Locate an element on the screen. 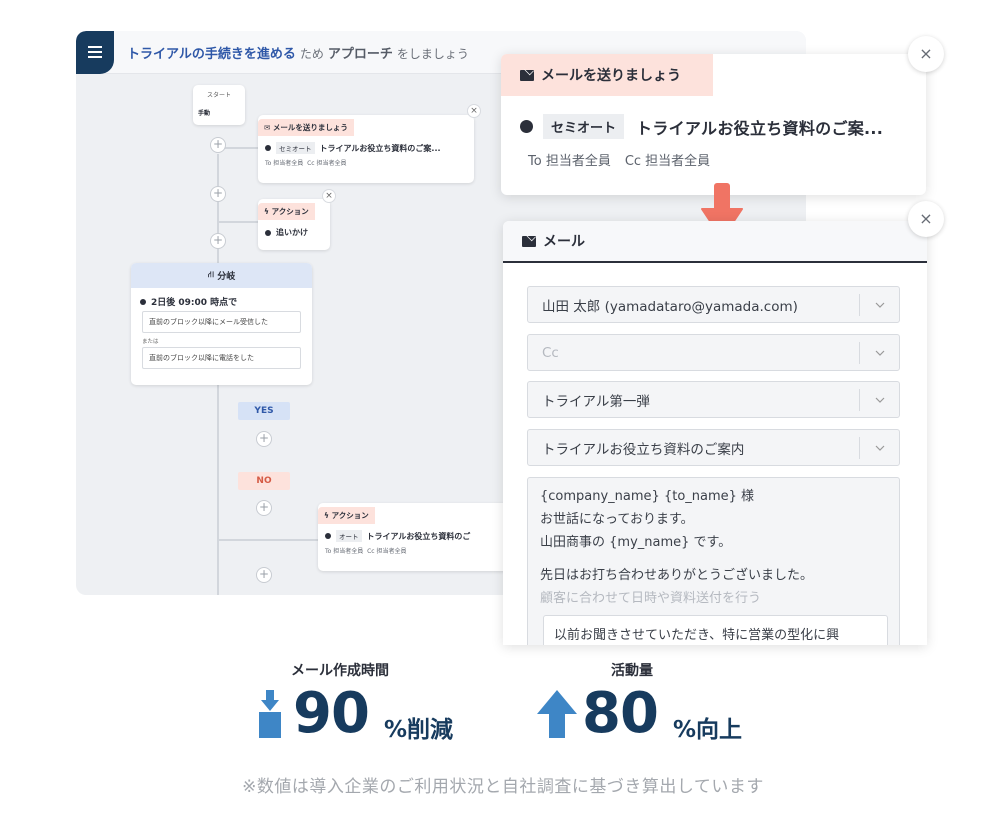  body-line: 山田商事の {my_name} です。 is located at coordinates (636, 542).